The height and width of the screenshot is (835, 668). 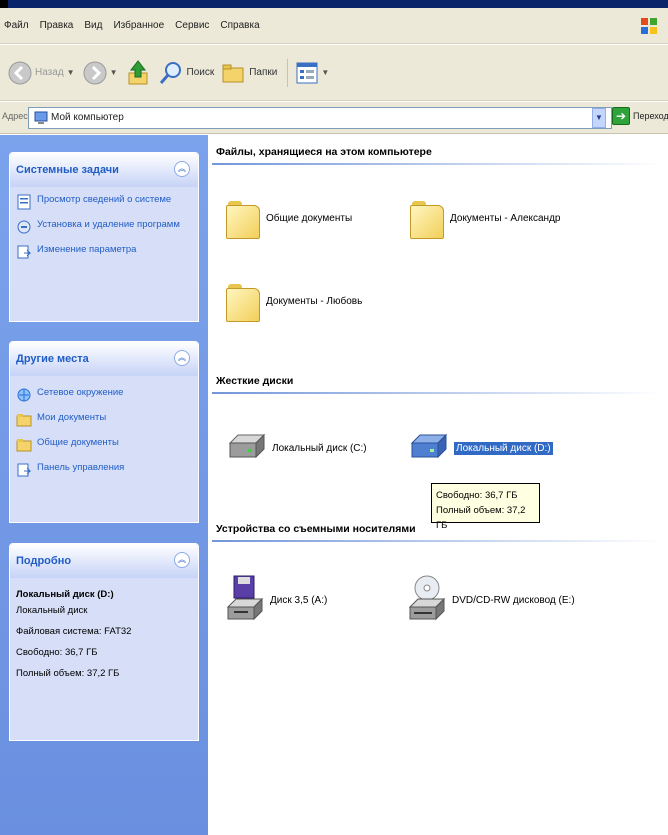 What do you see at coordinates (255, 381) in the screenshot?
I see `group-drives-title: Жесткие диски` at bounding box center [255, 381].